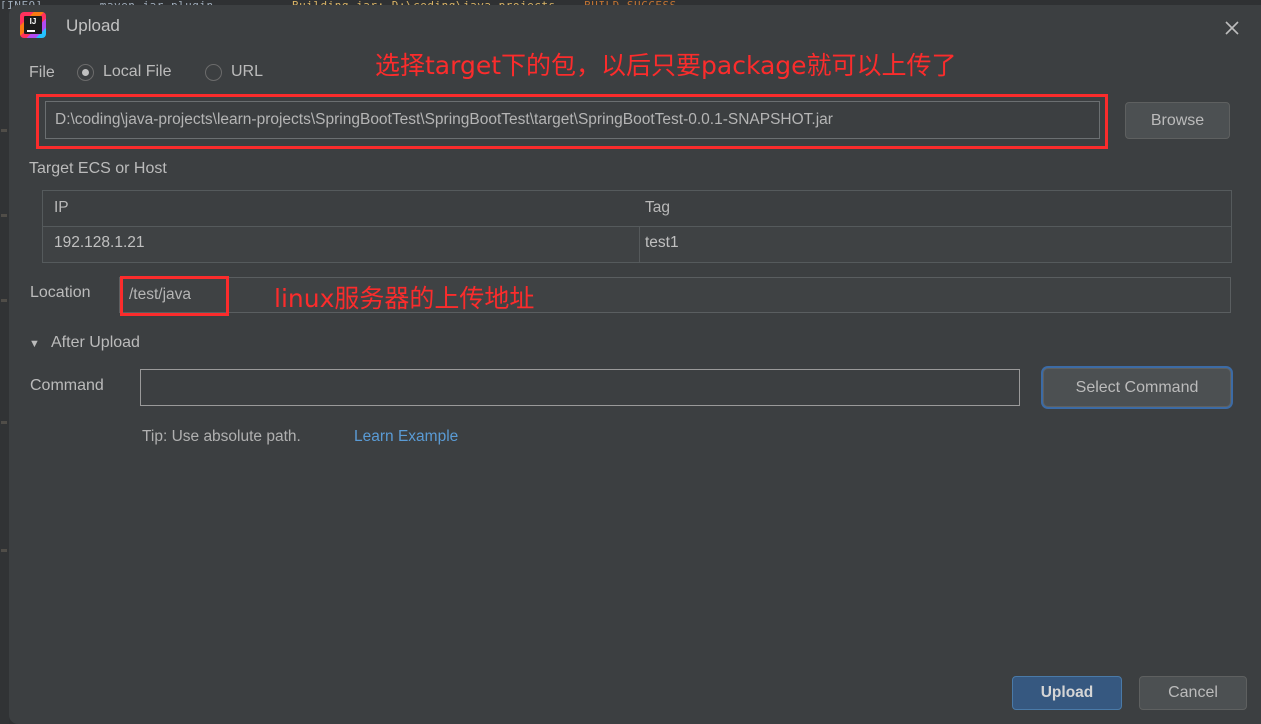 The height and width of the screenshot is (724, 1261). Describe the element at coordinates (637, 244) in the screenshot. I see `table-row: 192.128.1.21 test1` at that location.